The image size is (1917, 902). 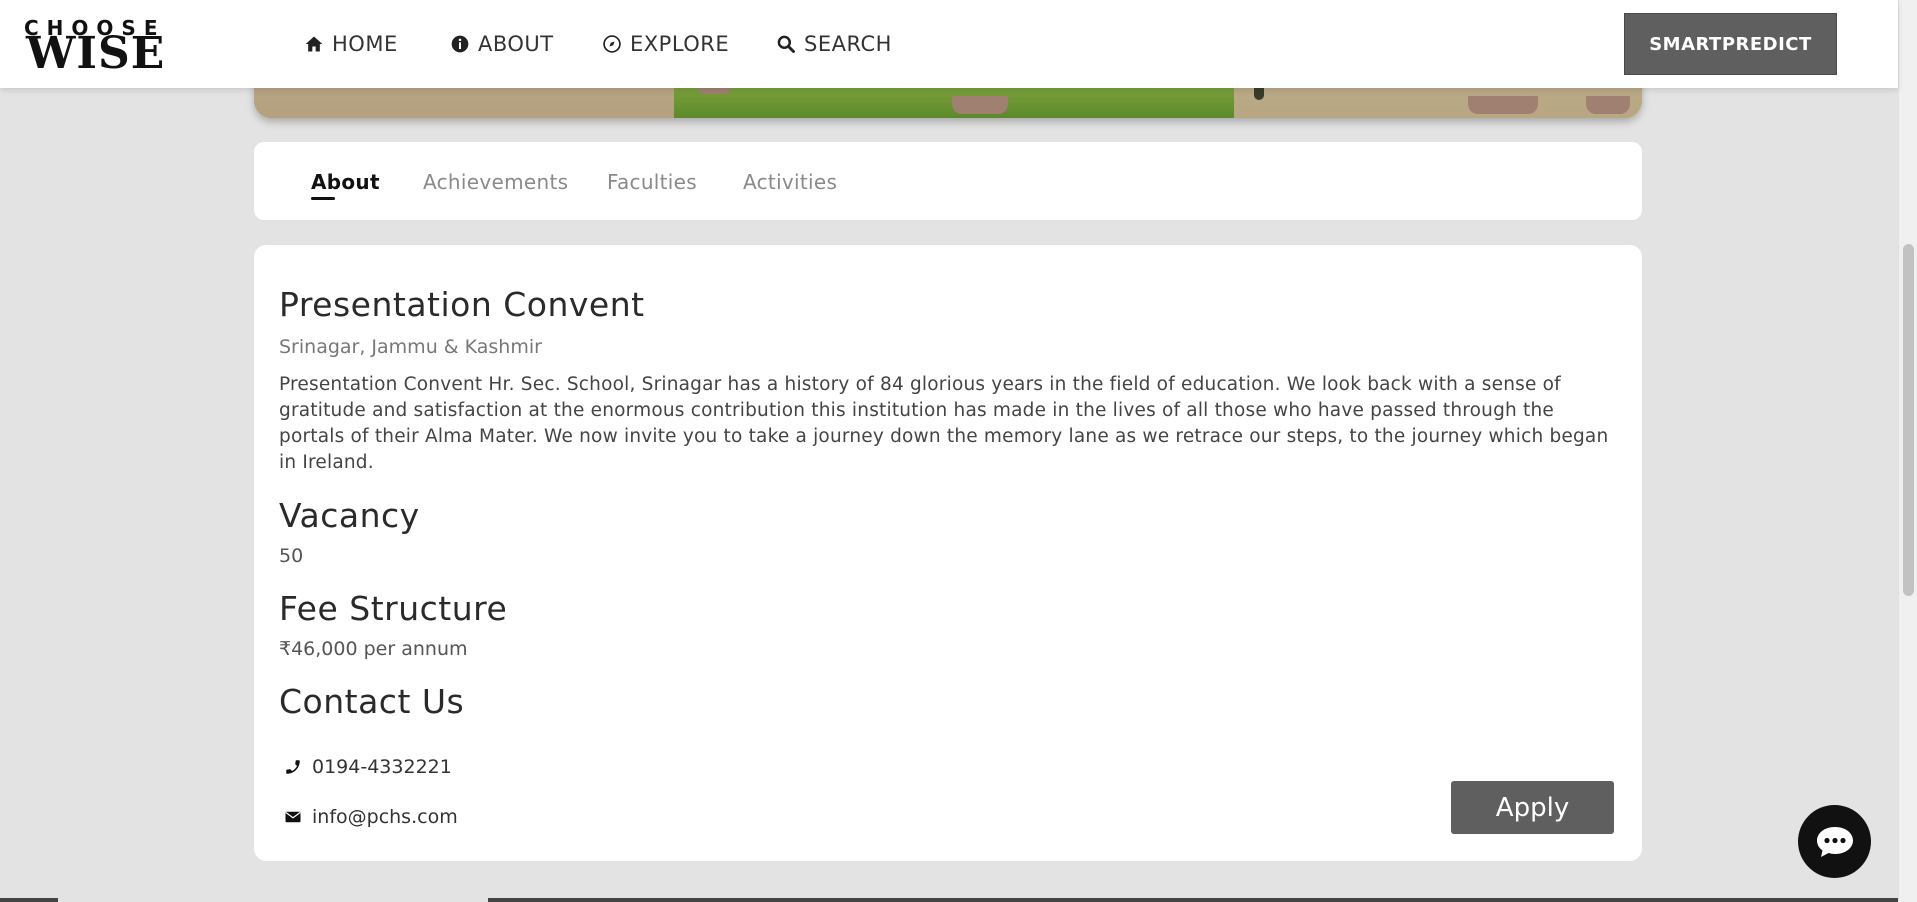 I want to click on contact-phone-text: 0194-4332221, so click(x=382, y=767).